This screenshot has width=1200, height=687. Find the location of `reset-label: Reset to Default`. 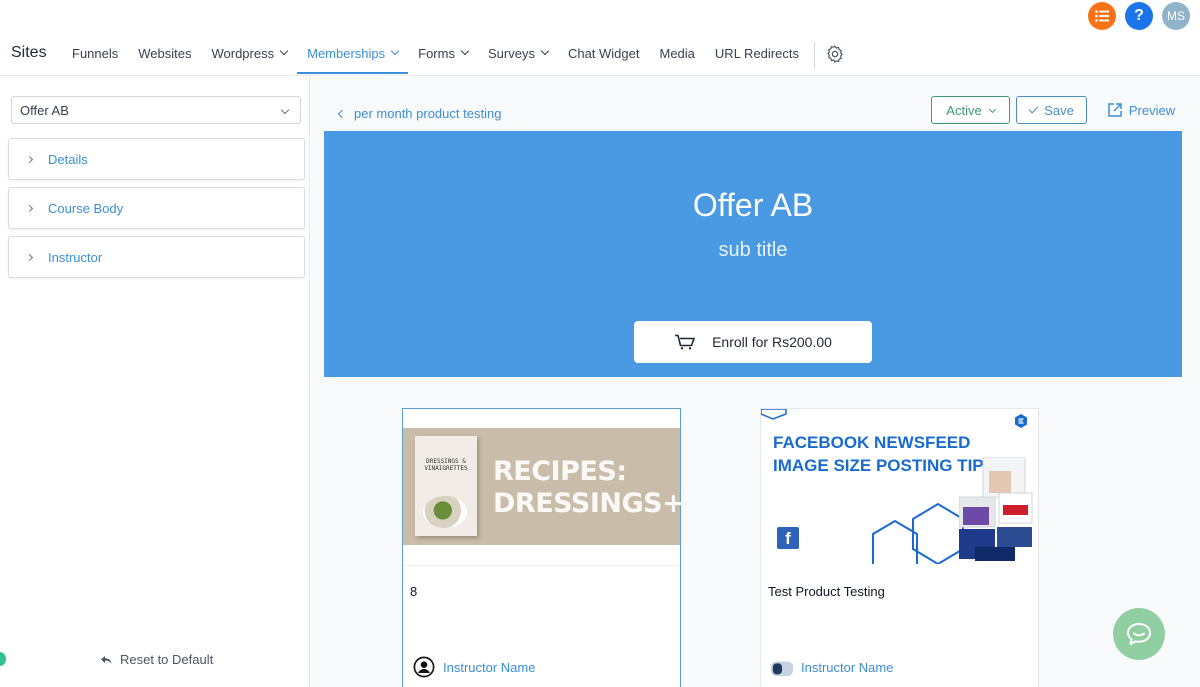

reset-label: Reset to Default is located at coordinates (167, 659).